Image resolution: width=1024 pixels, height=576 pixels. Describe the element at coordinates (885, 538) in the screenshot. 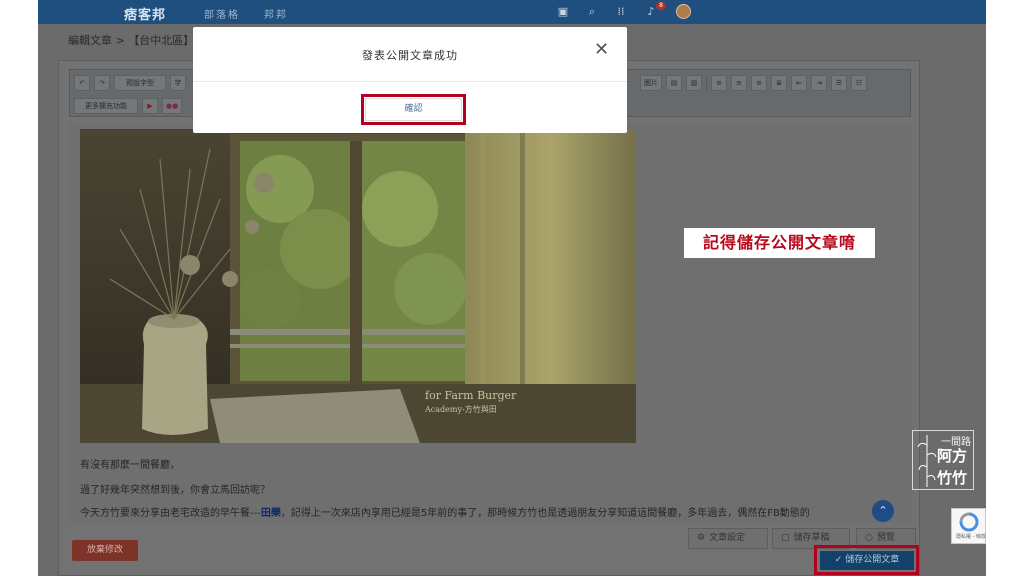

I see `preview-label: 預覽` at that location.